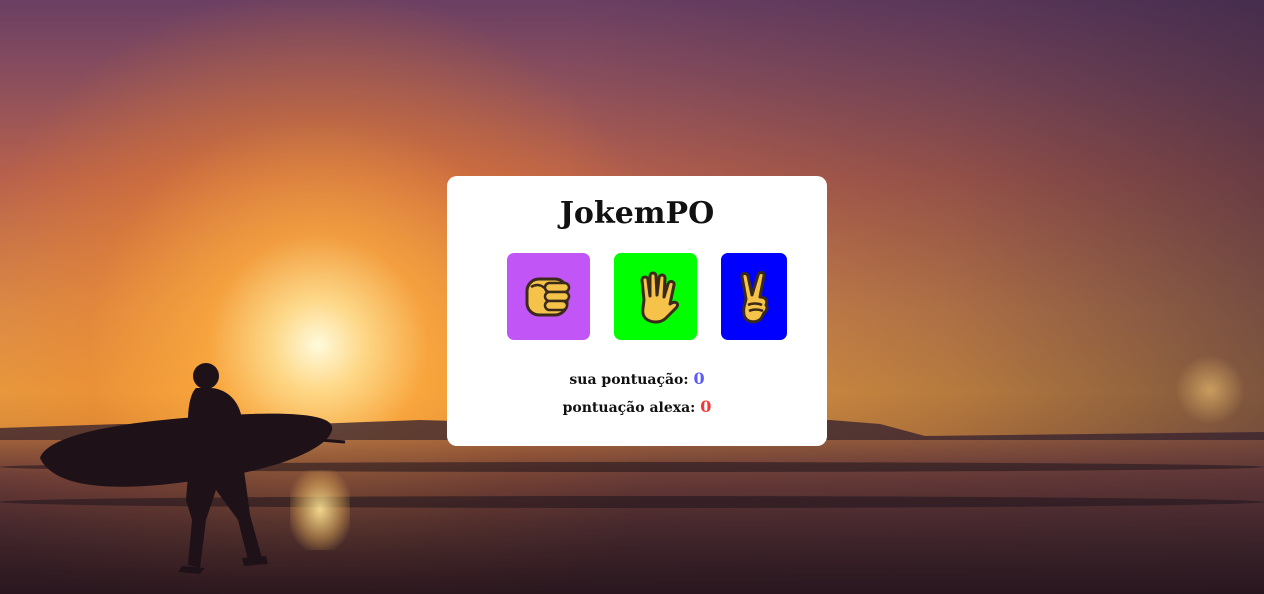 This screenshot has width=1264, height=594. I want to click on alexa-score-label: pontuação alexa:, so click(629, 408).